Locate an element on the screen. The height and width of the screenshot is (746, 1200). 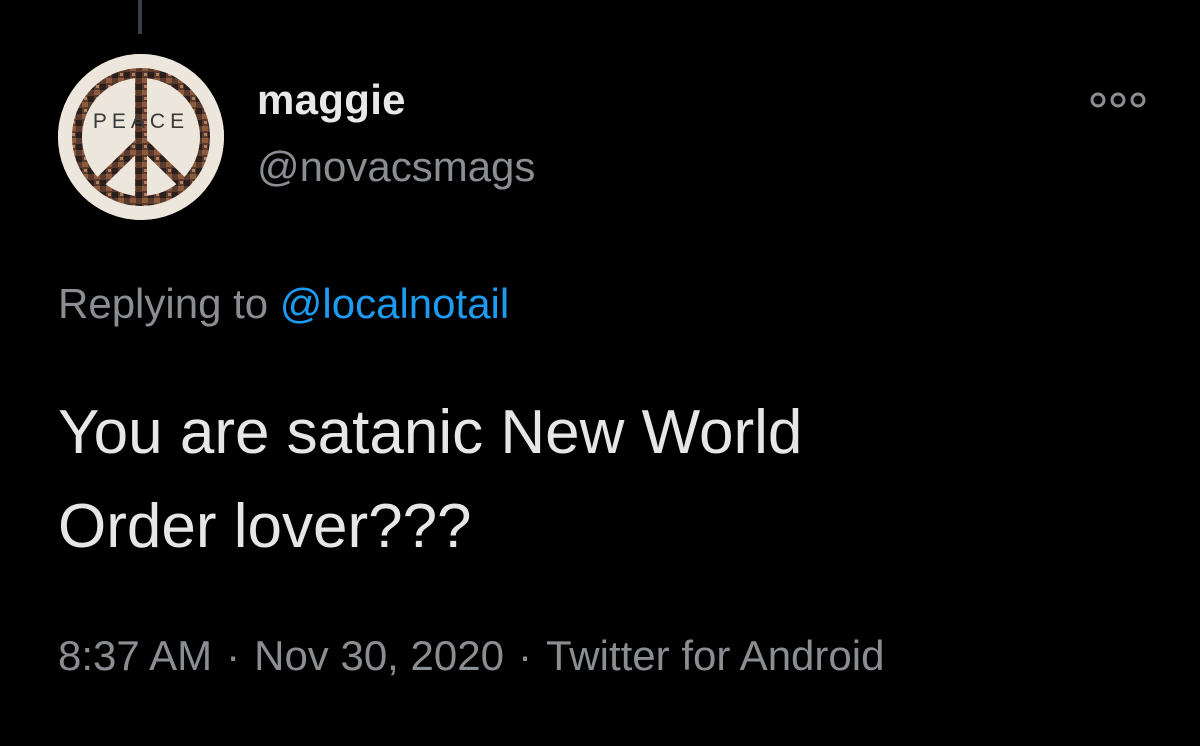
tweet-source: Twitter for Android is located at coordinates (715, 655).